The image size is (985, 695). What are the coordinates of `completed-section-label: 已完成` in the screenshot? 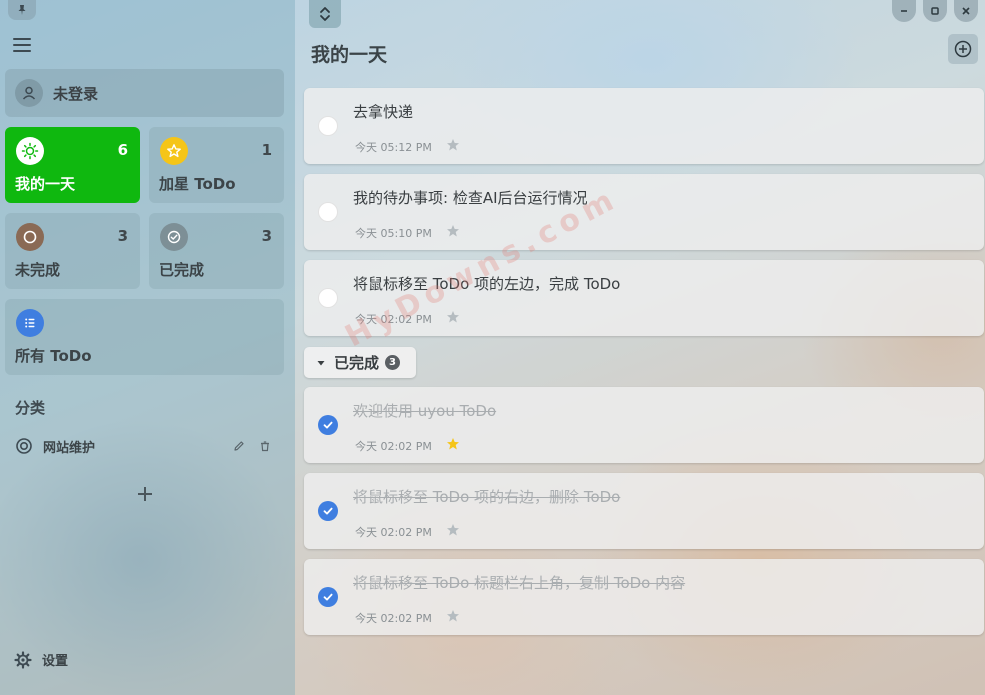 It's located at (357, 363).